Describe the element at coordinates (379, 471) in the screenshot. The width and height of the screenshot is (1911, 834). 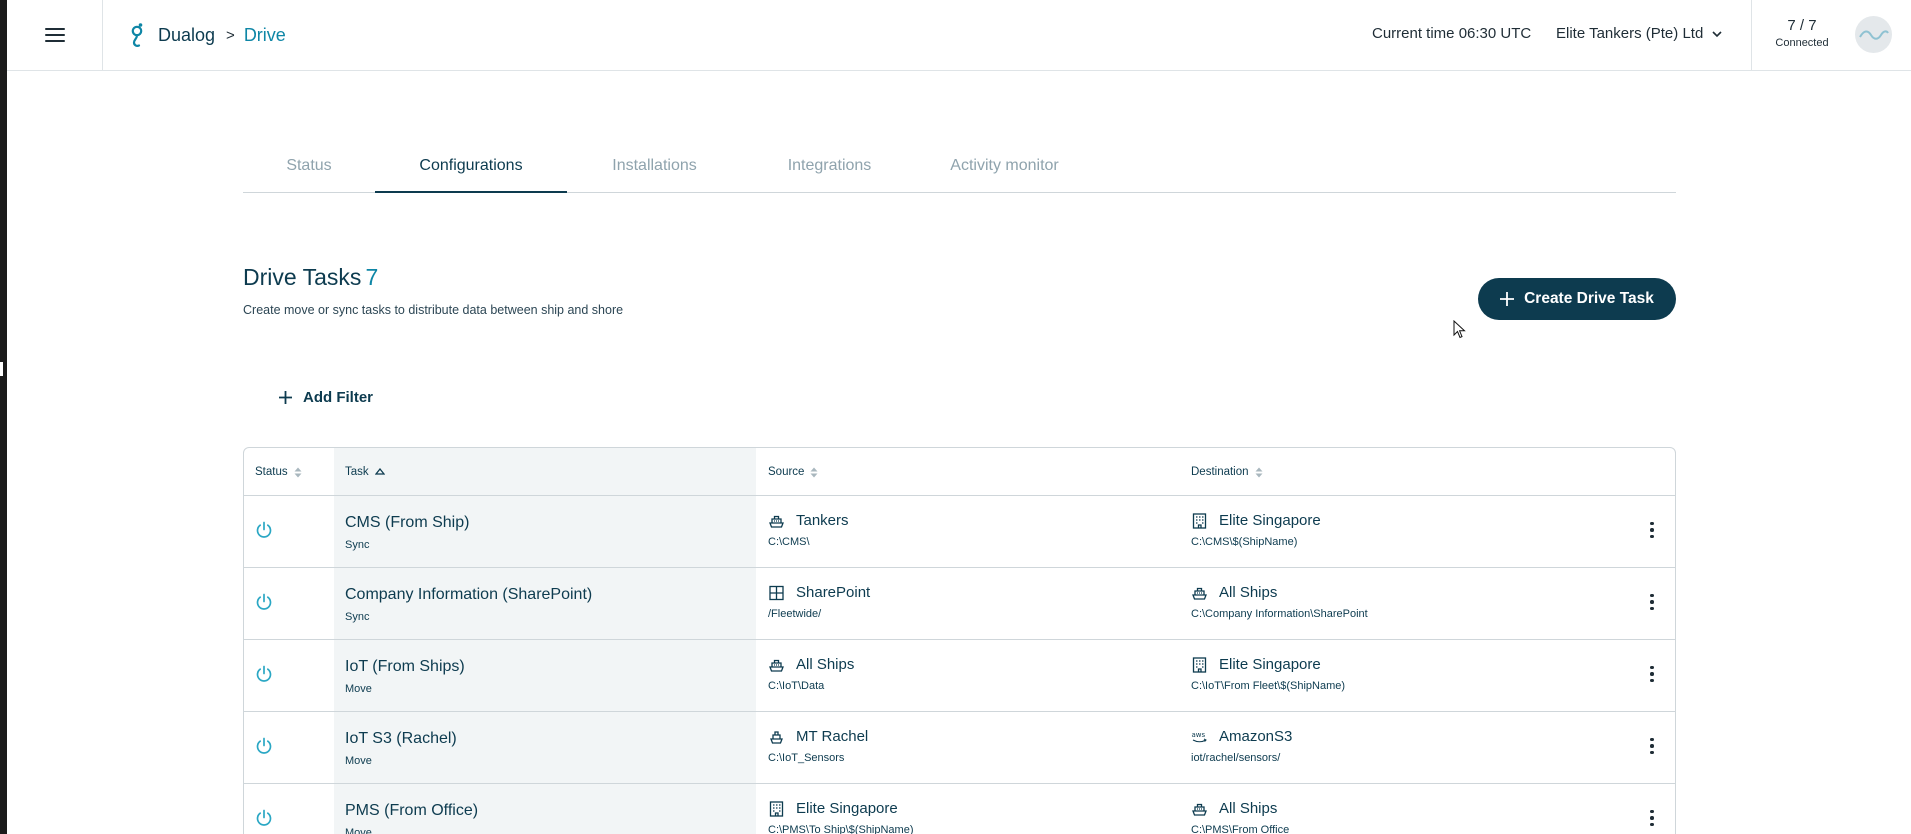
I see `sort-ascending-icon` at that location.